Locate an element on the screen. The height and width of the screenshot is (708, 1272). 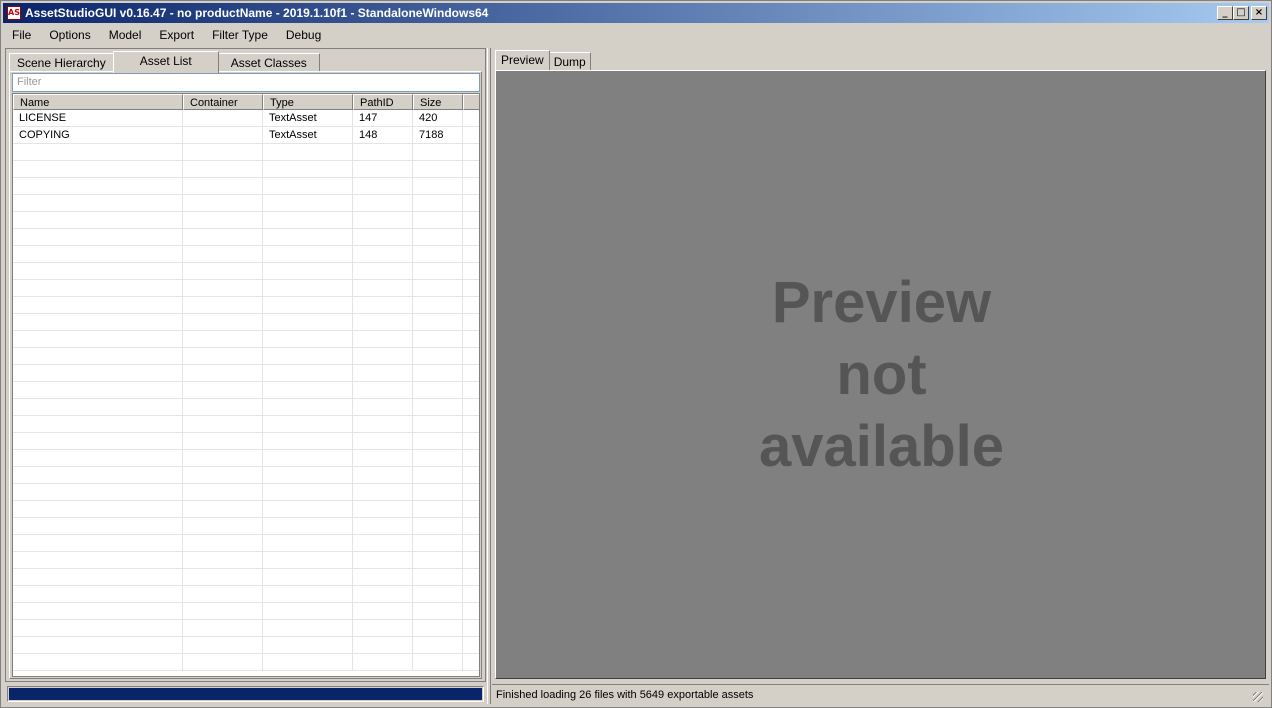
table-row: COPYING TextAsset 148 7188 is located at coordinates (246, 135).